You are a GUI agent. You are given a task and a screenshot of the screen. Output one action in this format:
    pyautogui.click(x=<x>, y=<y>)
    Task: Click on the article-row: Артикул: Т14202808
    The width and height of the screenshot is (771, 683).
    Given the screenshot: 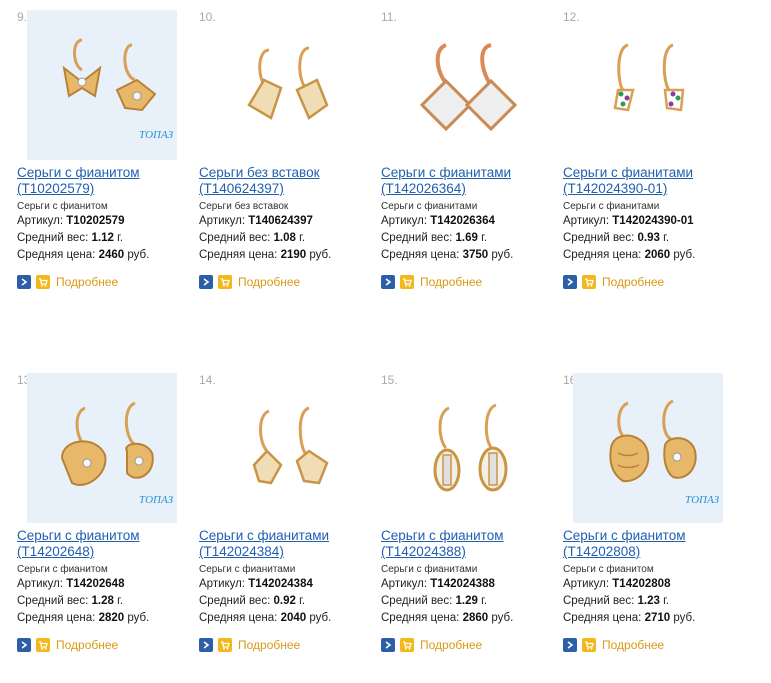 What is the action you would take?
    pyautogui.click(x=617, y=584)
    